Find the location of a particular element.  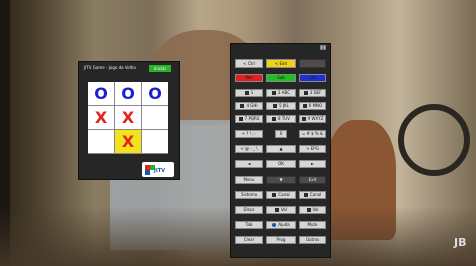

right-arrow-button: ► is located at coordinates (312, 164).